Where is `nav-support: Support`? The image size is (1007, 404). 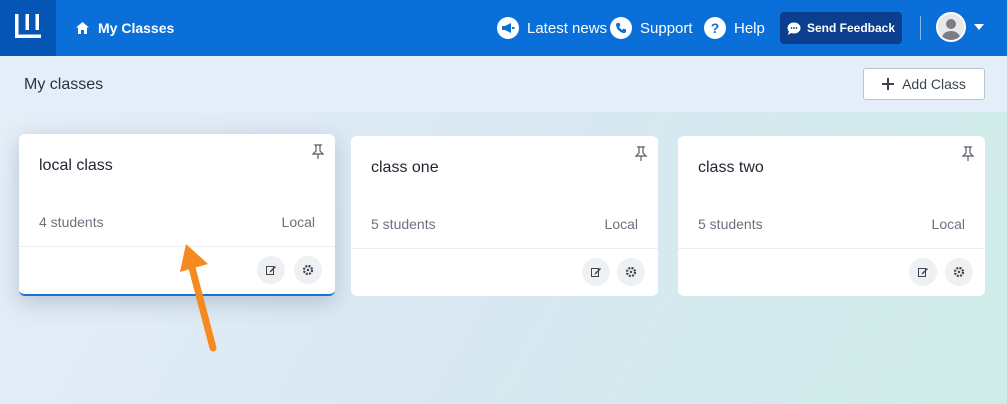 nav-support: Support is located at coordinates (651, 28).